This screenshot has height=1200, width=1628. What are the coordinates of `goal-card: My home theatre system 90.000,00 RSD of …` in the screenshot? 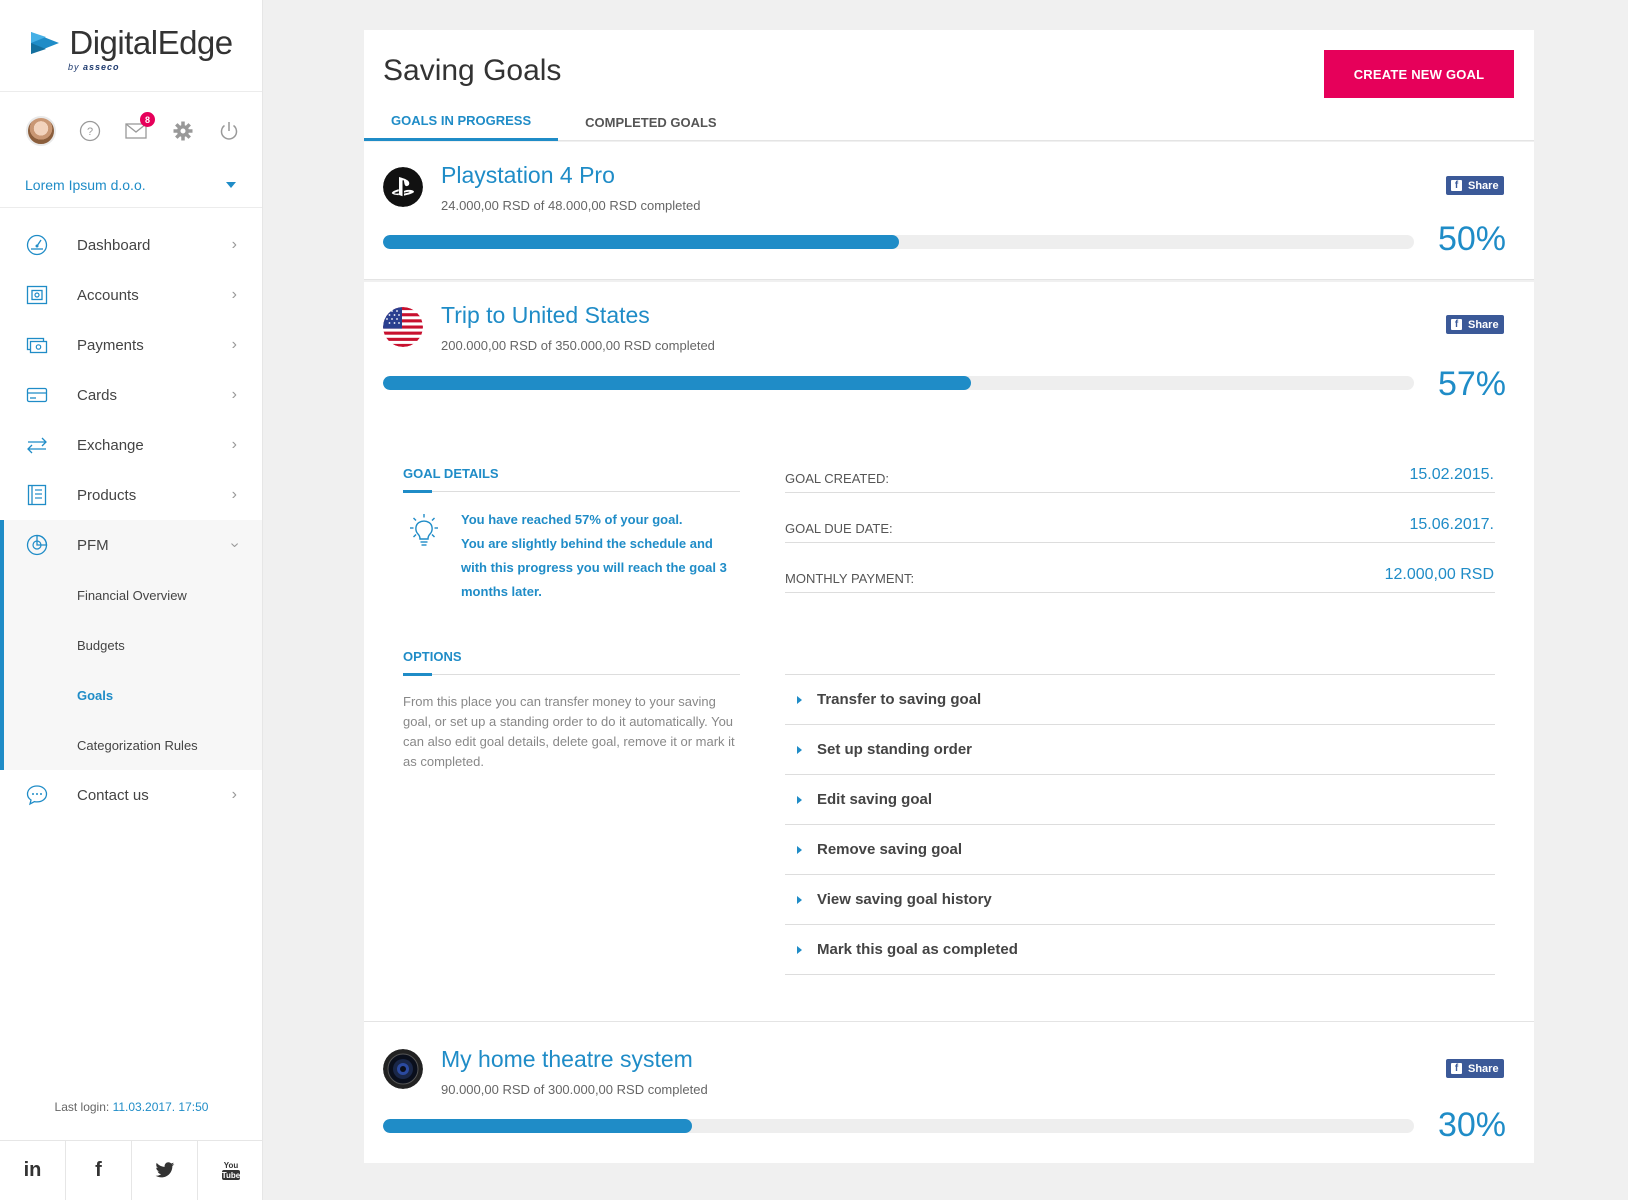 It's located at (949, 1092).